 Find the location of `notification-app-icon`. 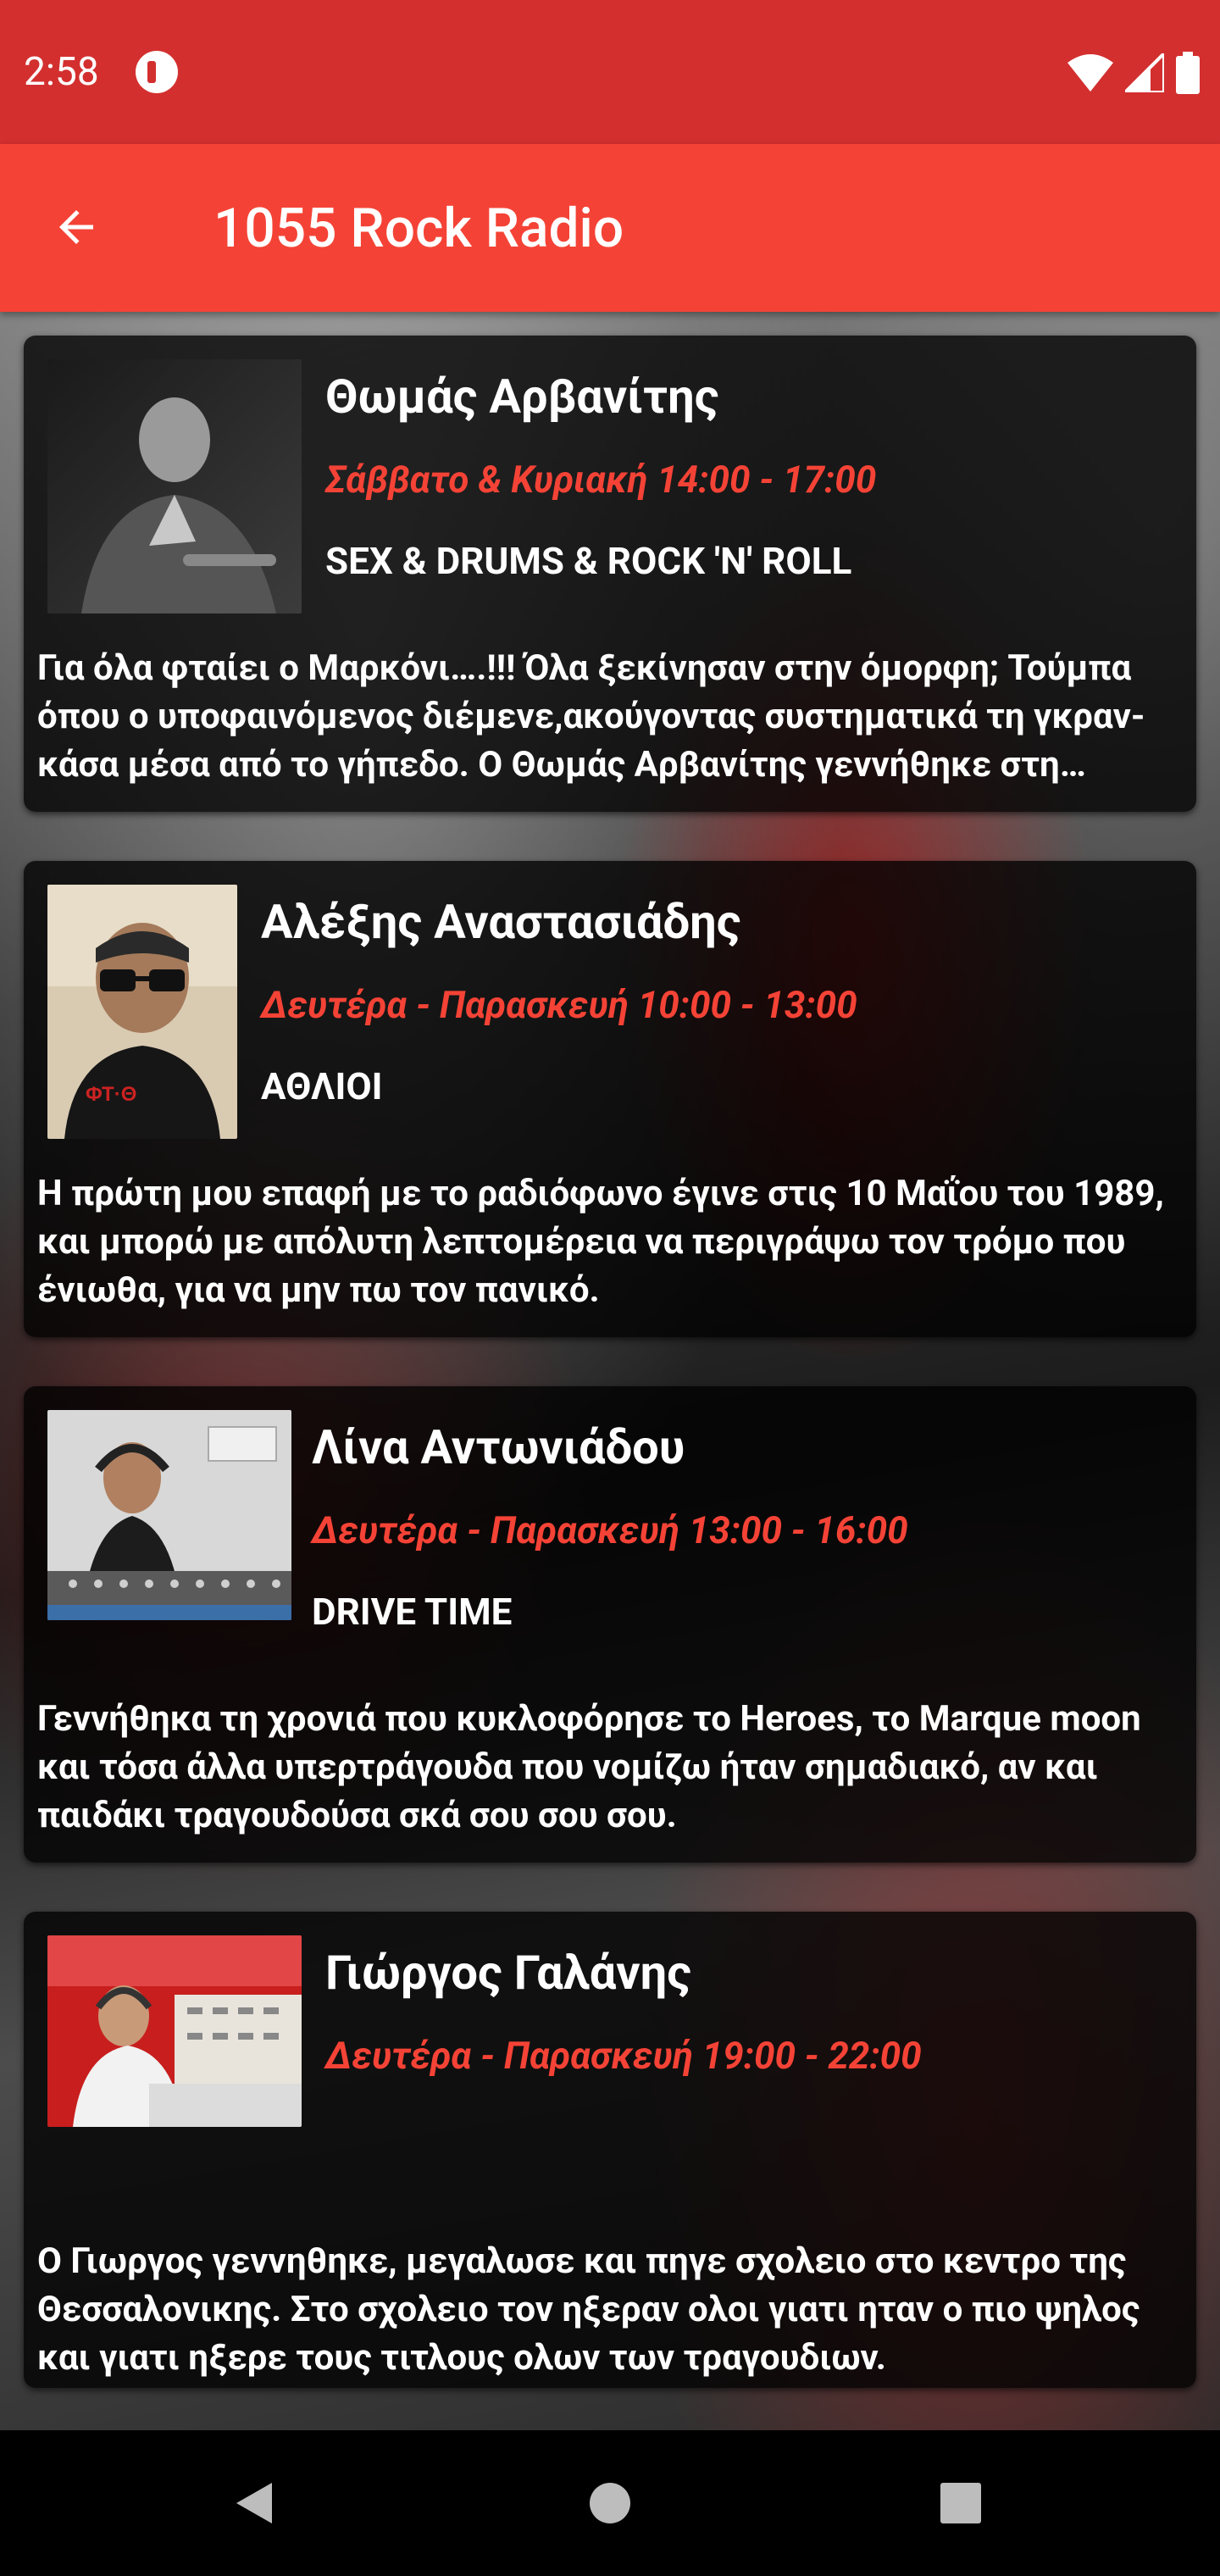

notification-app-icon is located at coordinates (157, 72).